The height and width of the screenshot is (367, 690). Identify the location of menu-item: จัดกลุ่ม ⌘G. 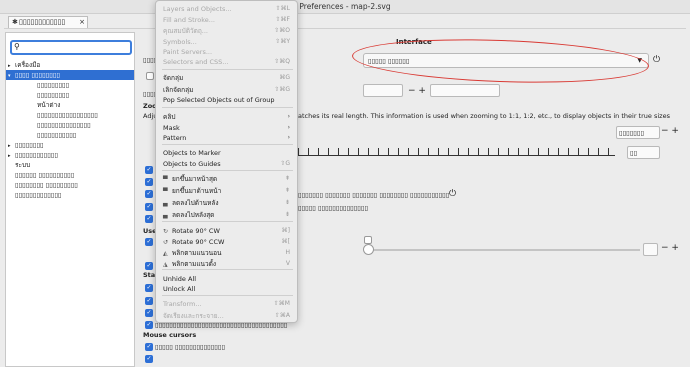
(228, 78).